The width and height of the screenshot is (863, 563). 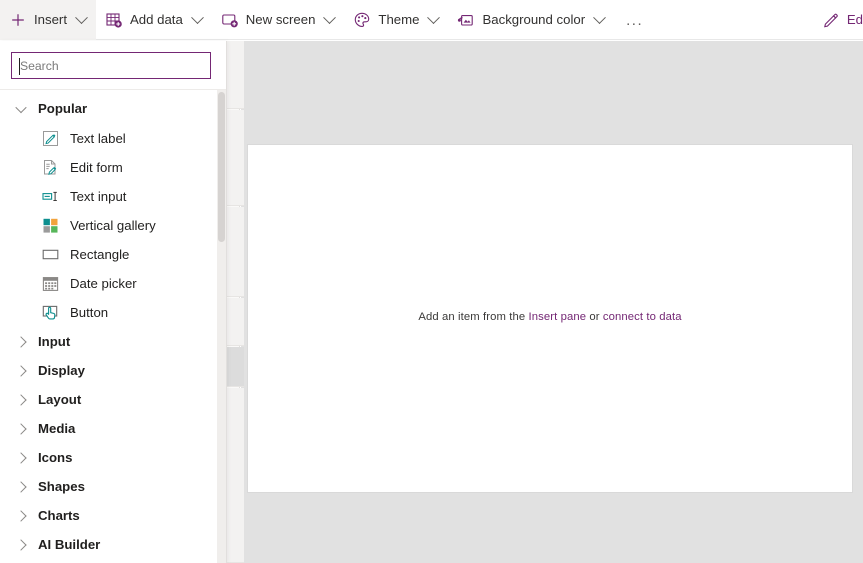 I want to click on command-theme: Theme, so click(x=396, y=20).